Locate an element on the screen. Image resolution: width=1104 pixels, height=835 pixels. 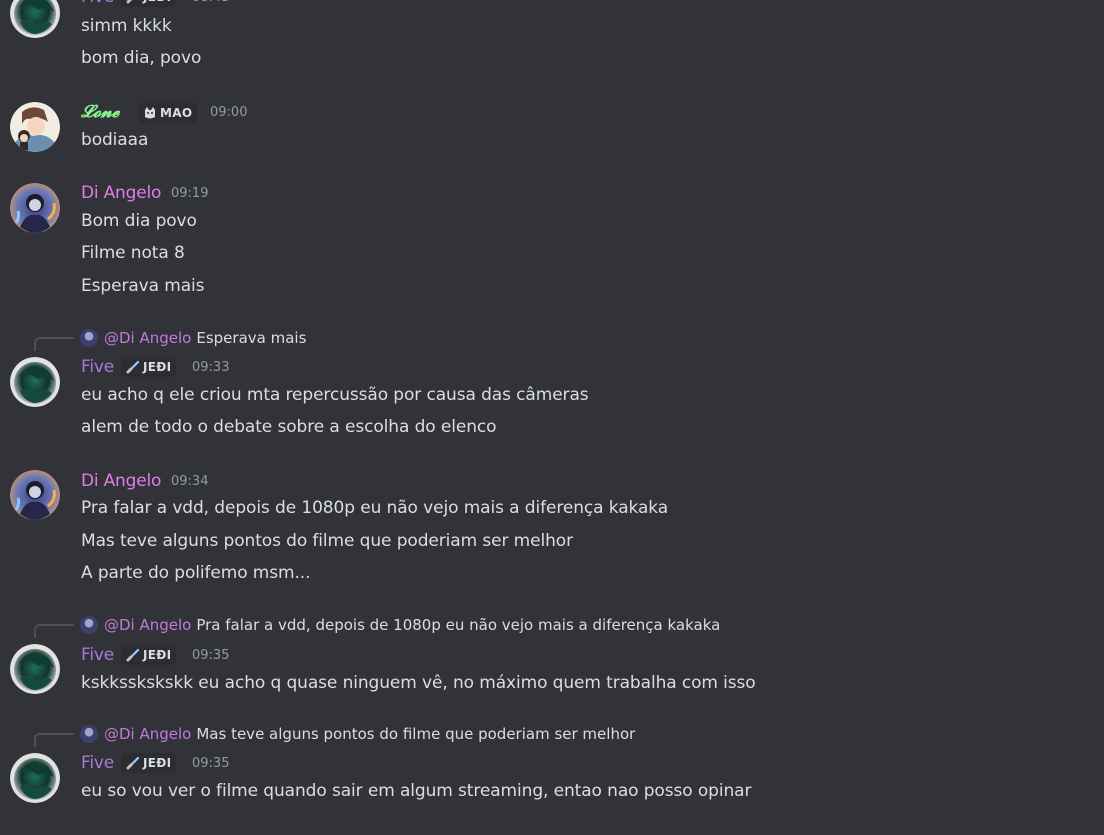
reply-text: Esperava mais is located at coordinates (251, 338).